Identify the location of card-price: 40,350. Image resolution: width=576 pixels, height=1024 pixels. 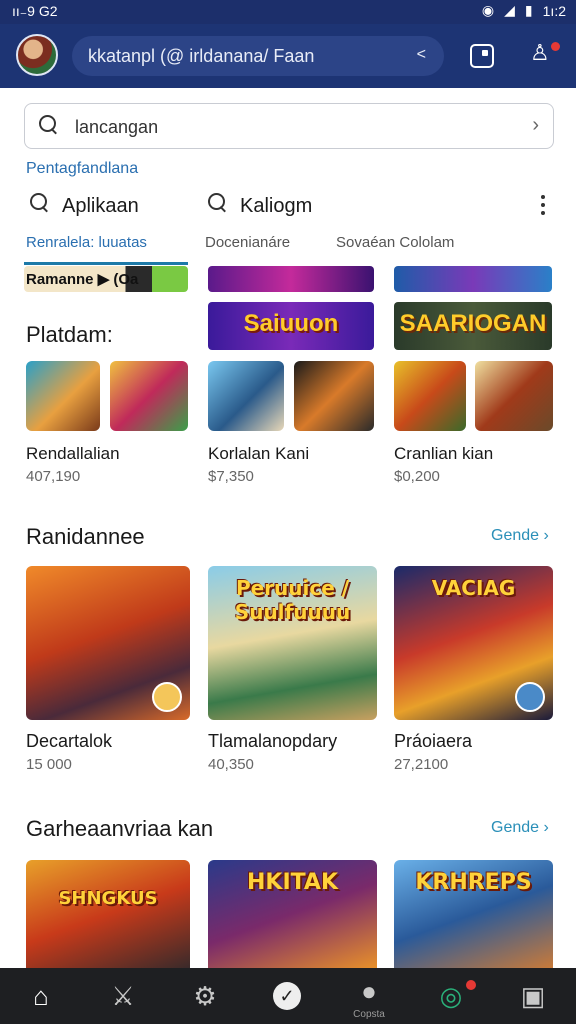
(231, 764).